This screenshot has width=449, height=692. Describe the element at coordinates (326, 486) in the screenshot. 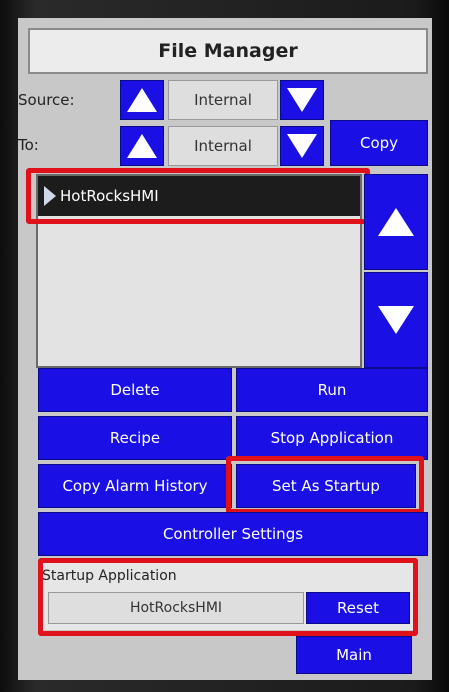

I see `set-as-startup-button: Set As Startup` at that location.